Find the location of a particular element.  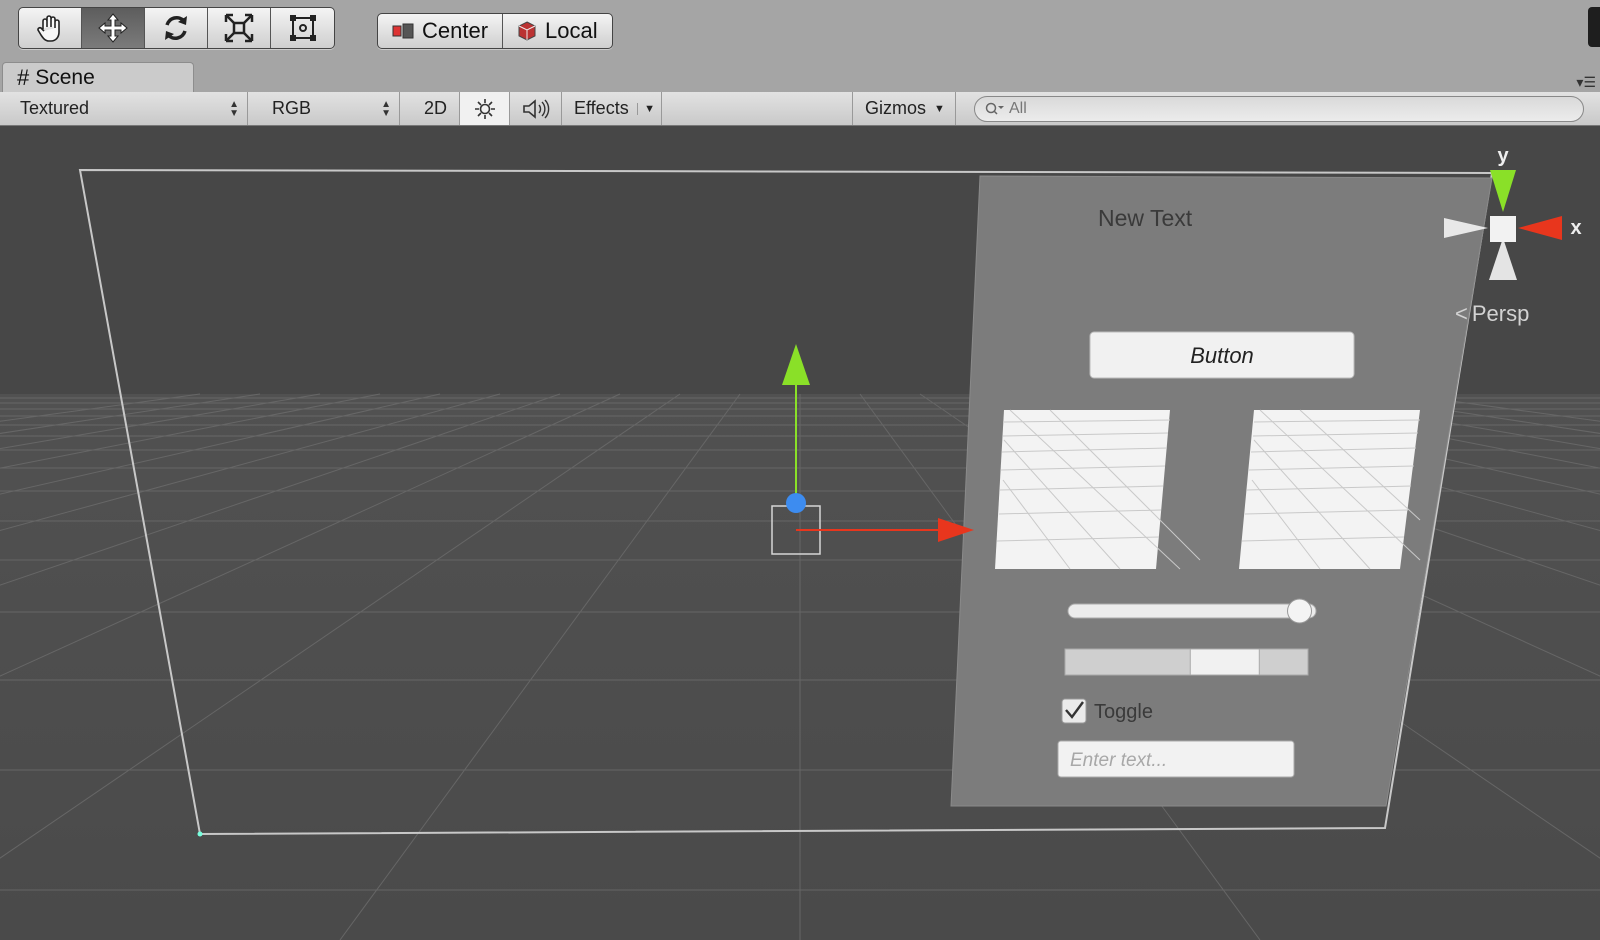

projection-toggle: < Persp is located at coordinates (1492, 314).